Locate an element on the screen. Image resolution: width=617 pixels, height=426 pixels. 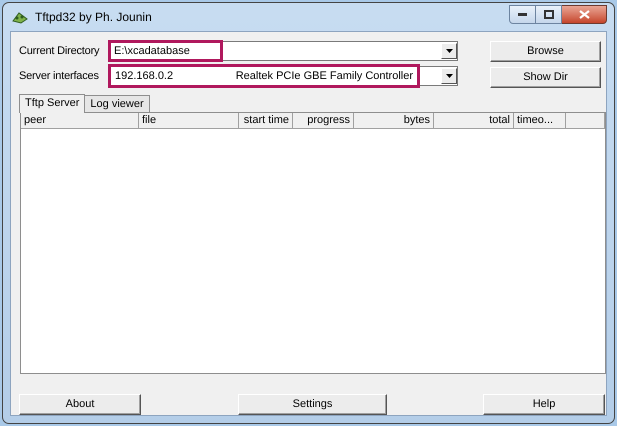
minimize-icon is located at coordinates (522, 14).